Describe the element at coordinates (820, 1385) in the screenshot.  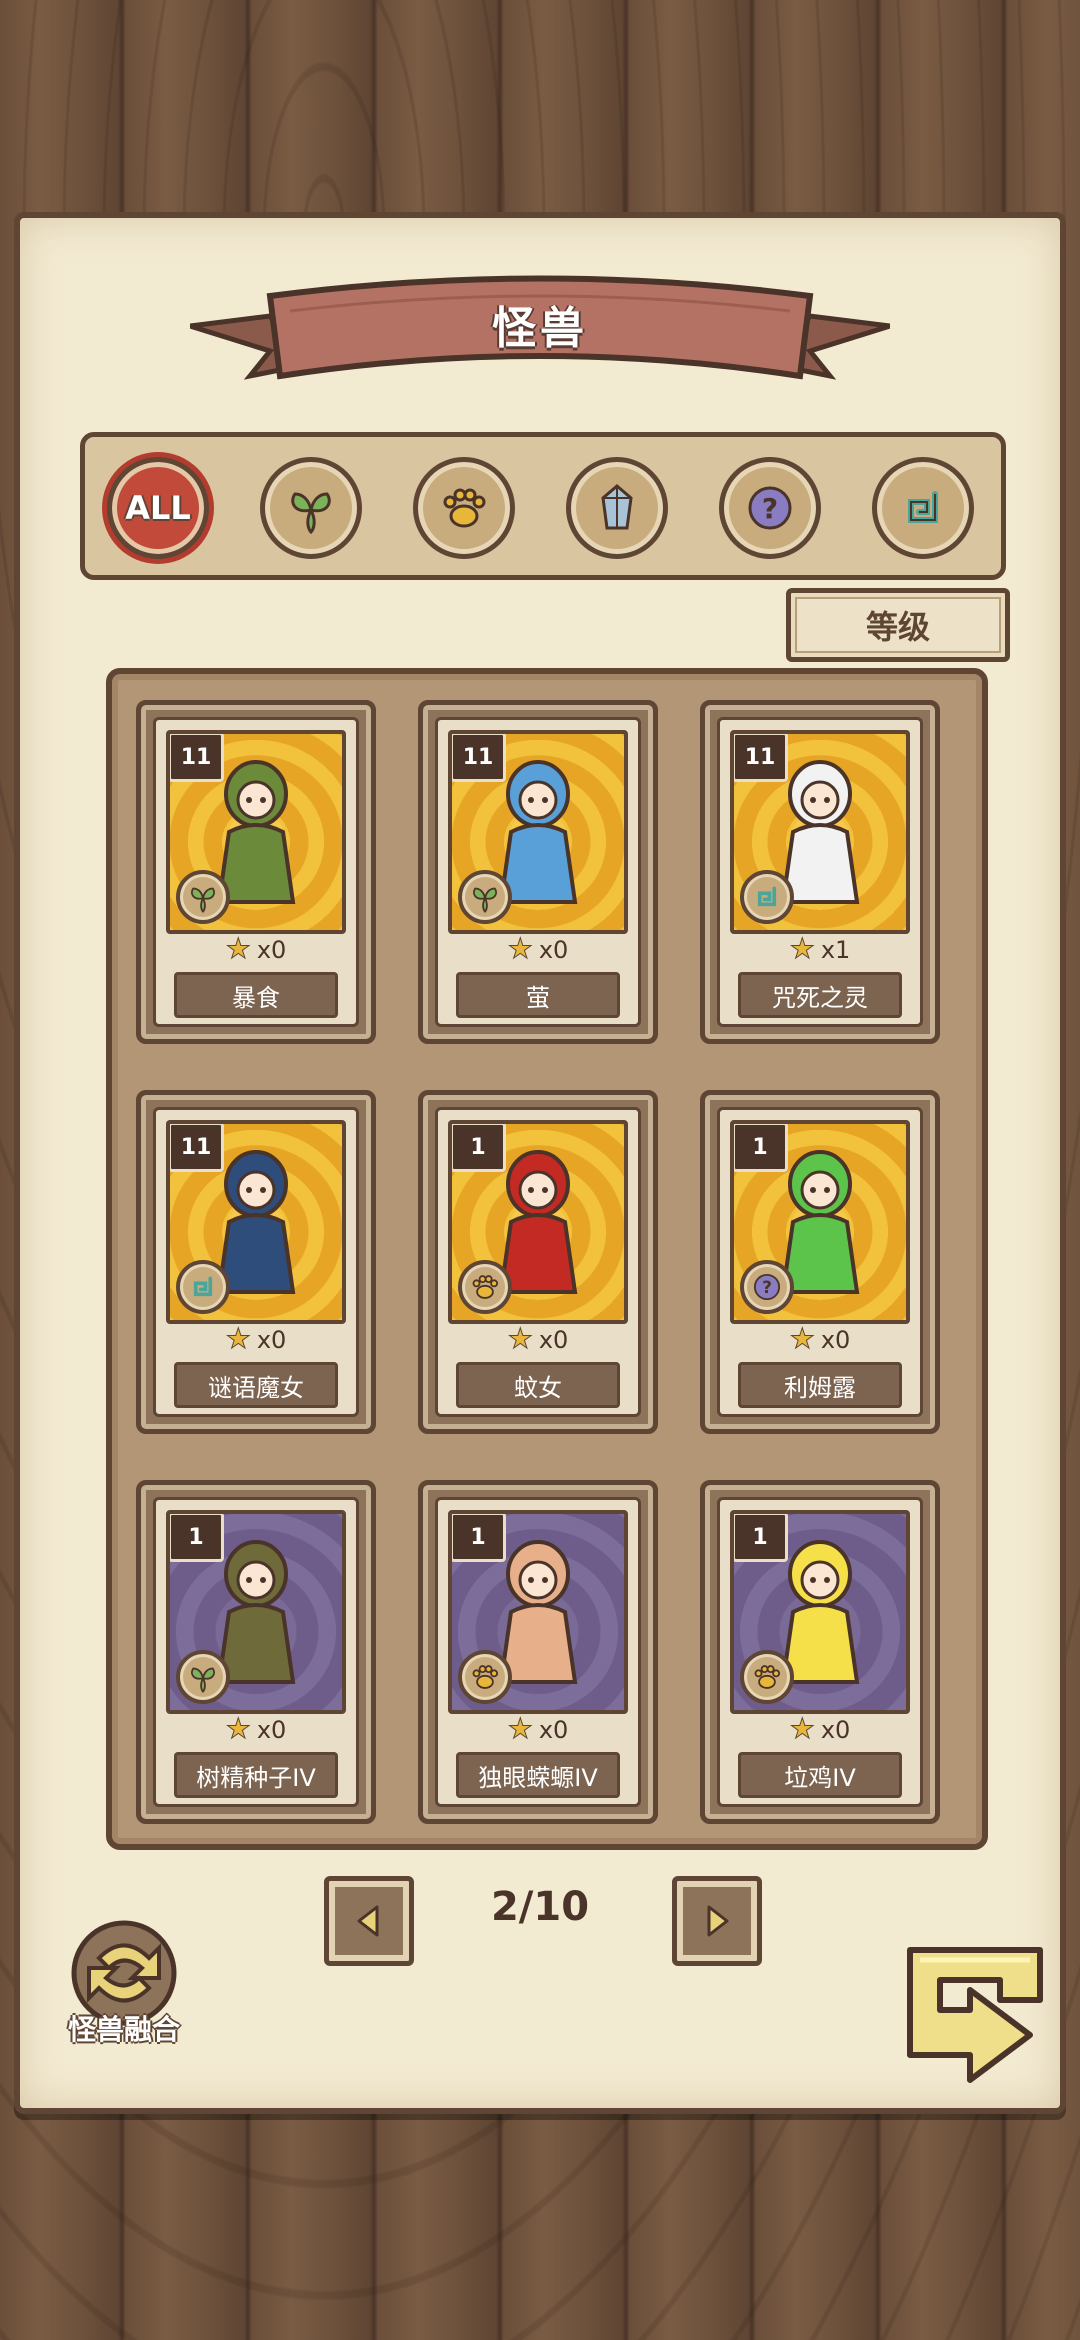
I see `monster-name: 利姆露` at that location.